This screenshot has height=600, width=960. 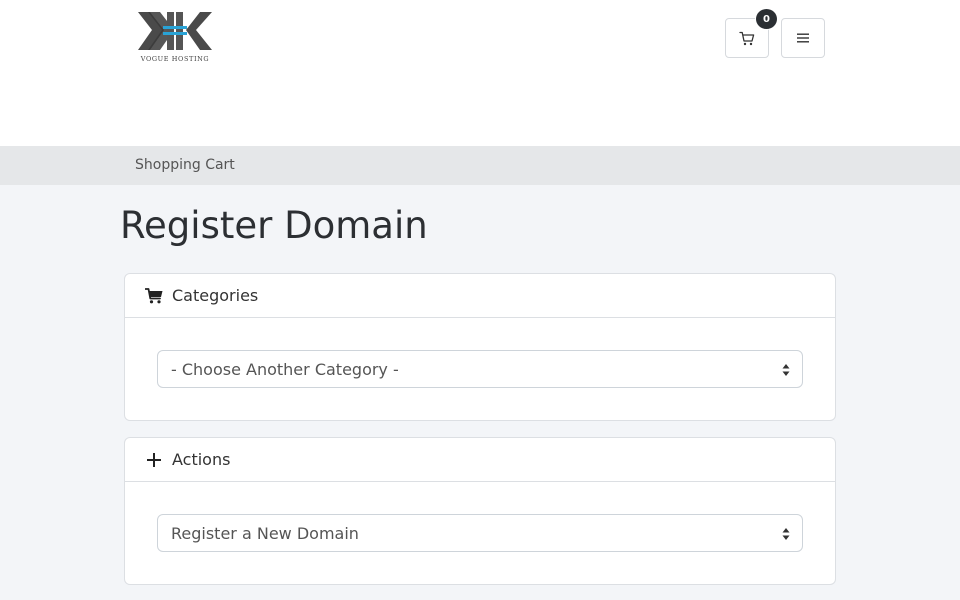 What do you see at coordinates (265, 533) in the screenshot?
I see `actions-select-value: Register a New Domain` at bounding box center [265, 533].